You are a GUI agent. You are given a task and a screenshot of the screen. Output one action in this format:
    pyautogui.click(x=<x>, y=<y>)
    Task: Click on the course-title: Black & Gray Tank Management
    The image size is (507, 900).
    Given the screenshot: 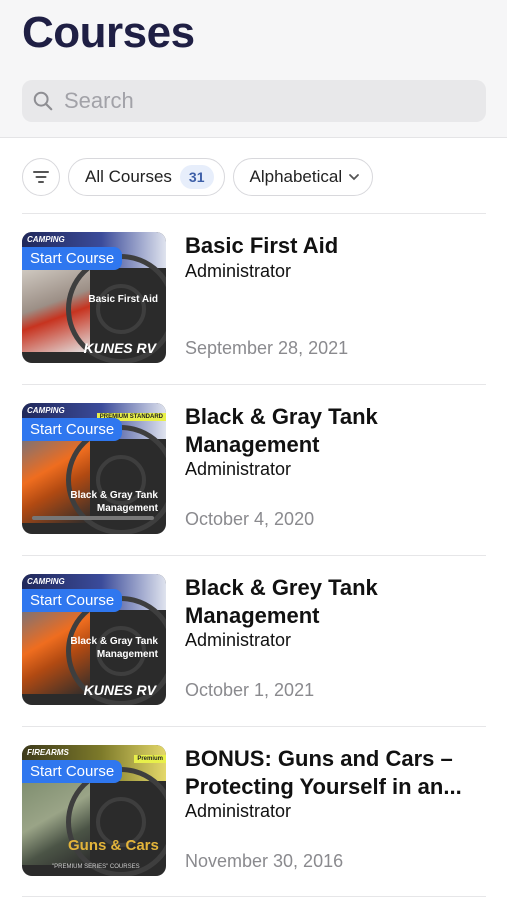 What is the action you would take?
    pyautogui.click(x=335, y=431)
    